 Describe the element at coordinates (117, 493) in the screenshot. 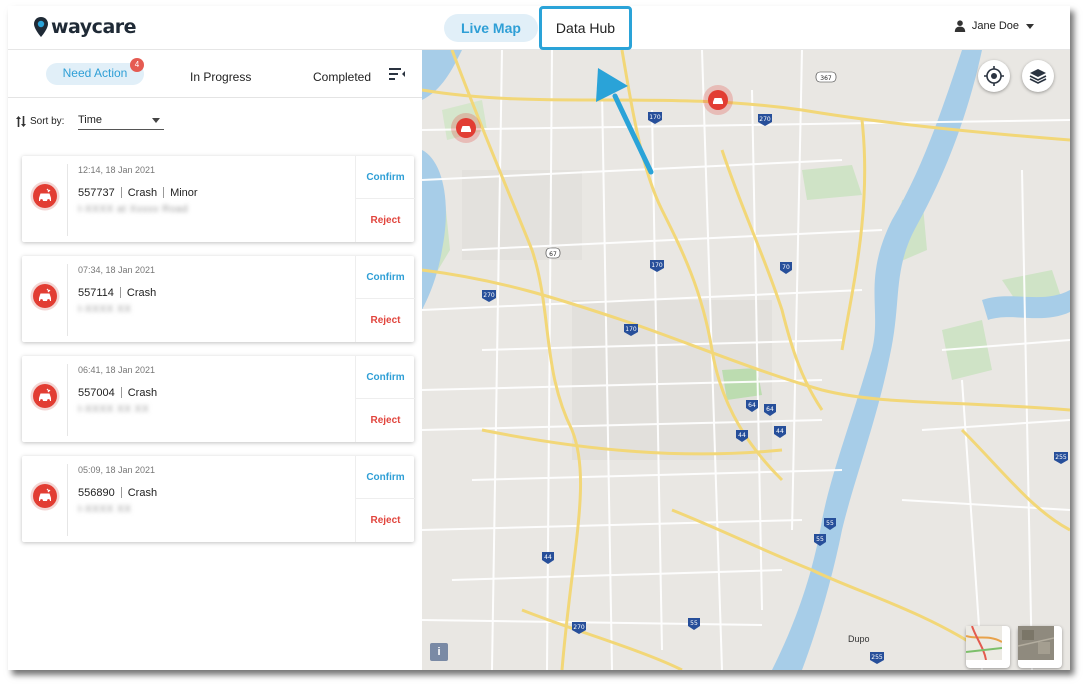

I see `incident-summary: 556890 Crash` at that location.